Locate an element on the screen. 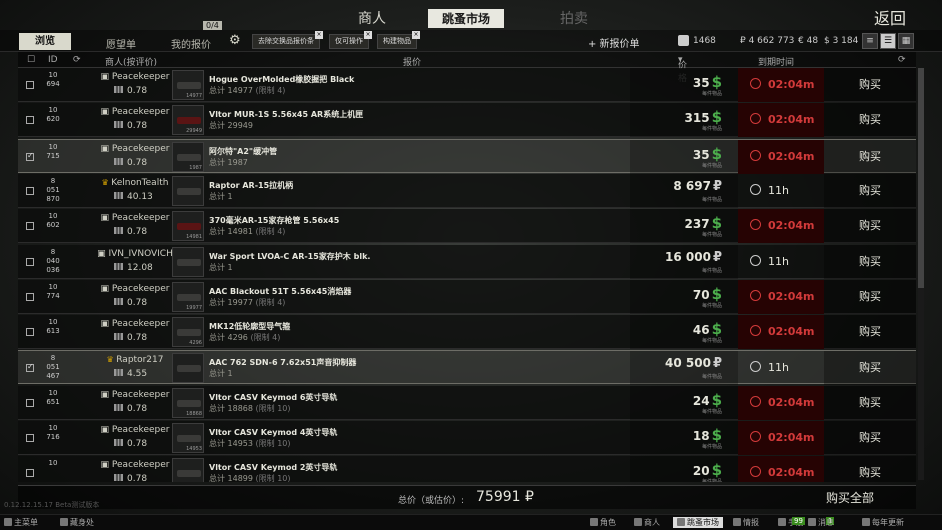 This screenshot has width=942, height=530. filter-chip-operable: 仅可操作 × is located at coordinates (350, 40).